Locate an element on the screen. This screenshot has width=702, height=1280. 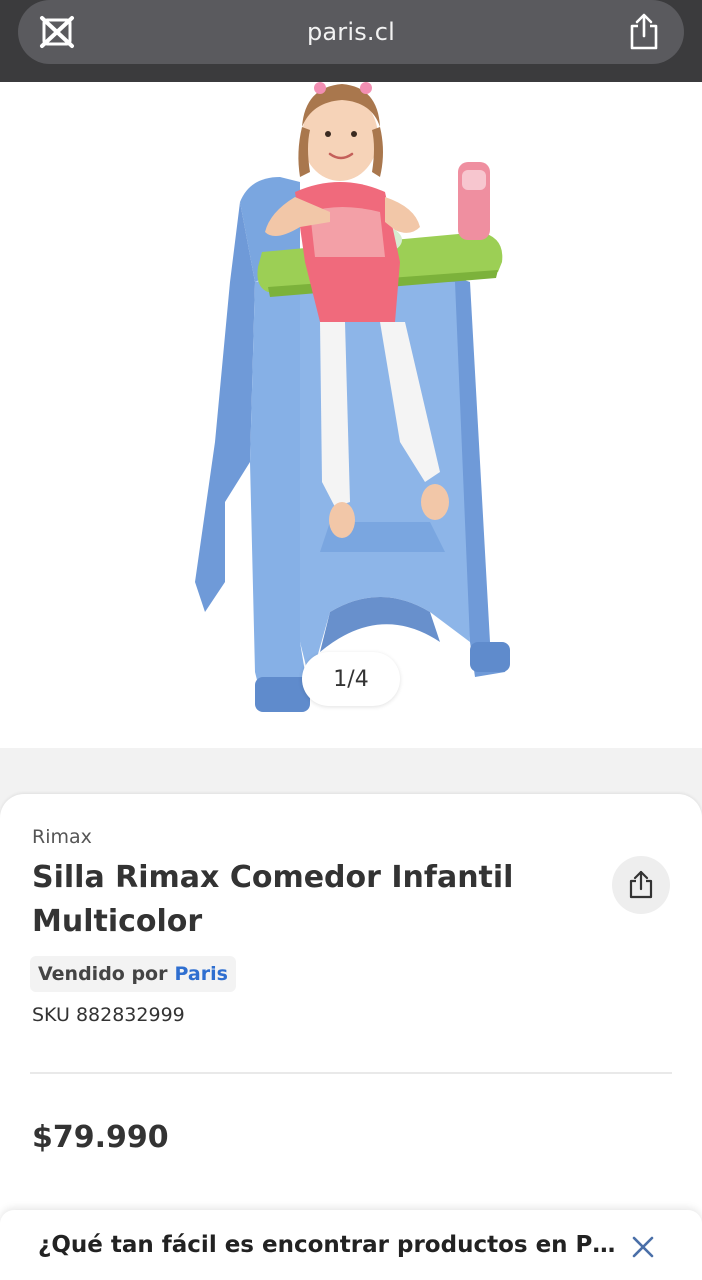
section-gap is located at coordinates (351, 773).